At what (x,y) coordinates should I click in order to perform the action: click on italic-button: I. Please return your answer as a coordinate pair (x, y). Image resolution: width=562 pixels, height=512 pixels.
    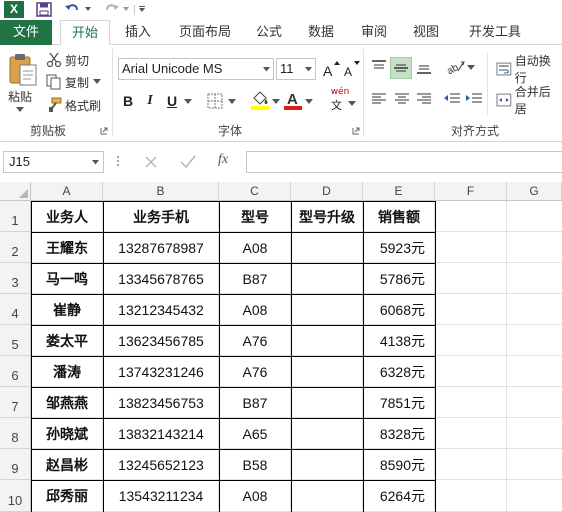
    Looking at the image, I should click on (150, 101).